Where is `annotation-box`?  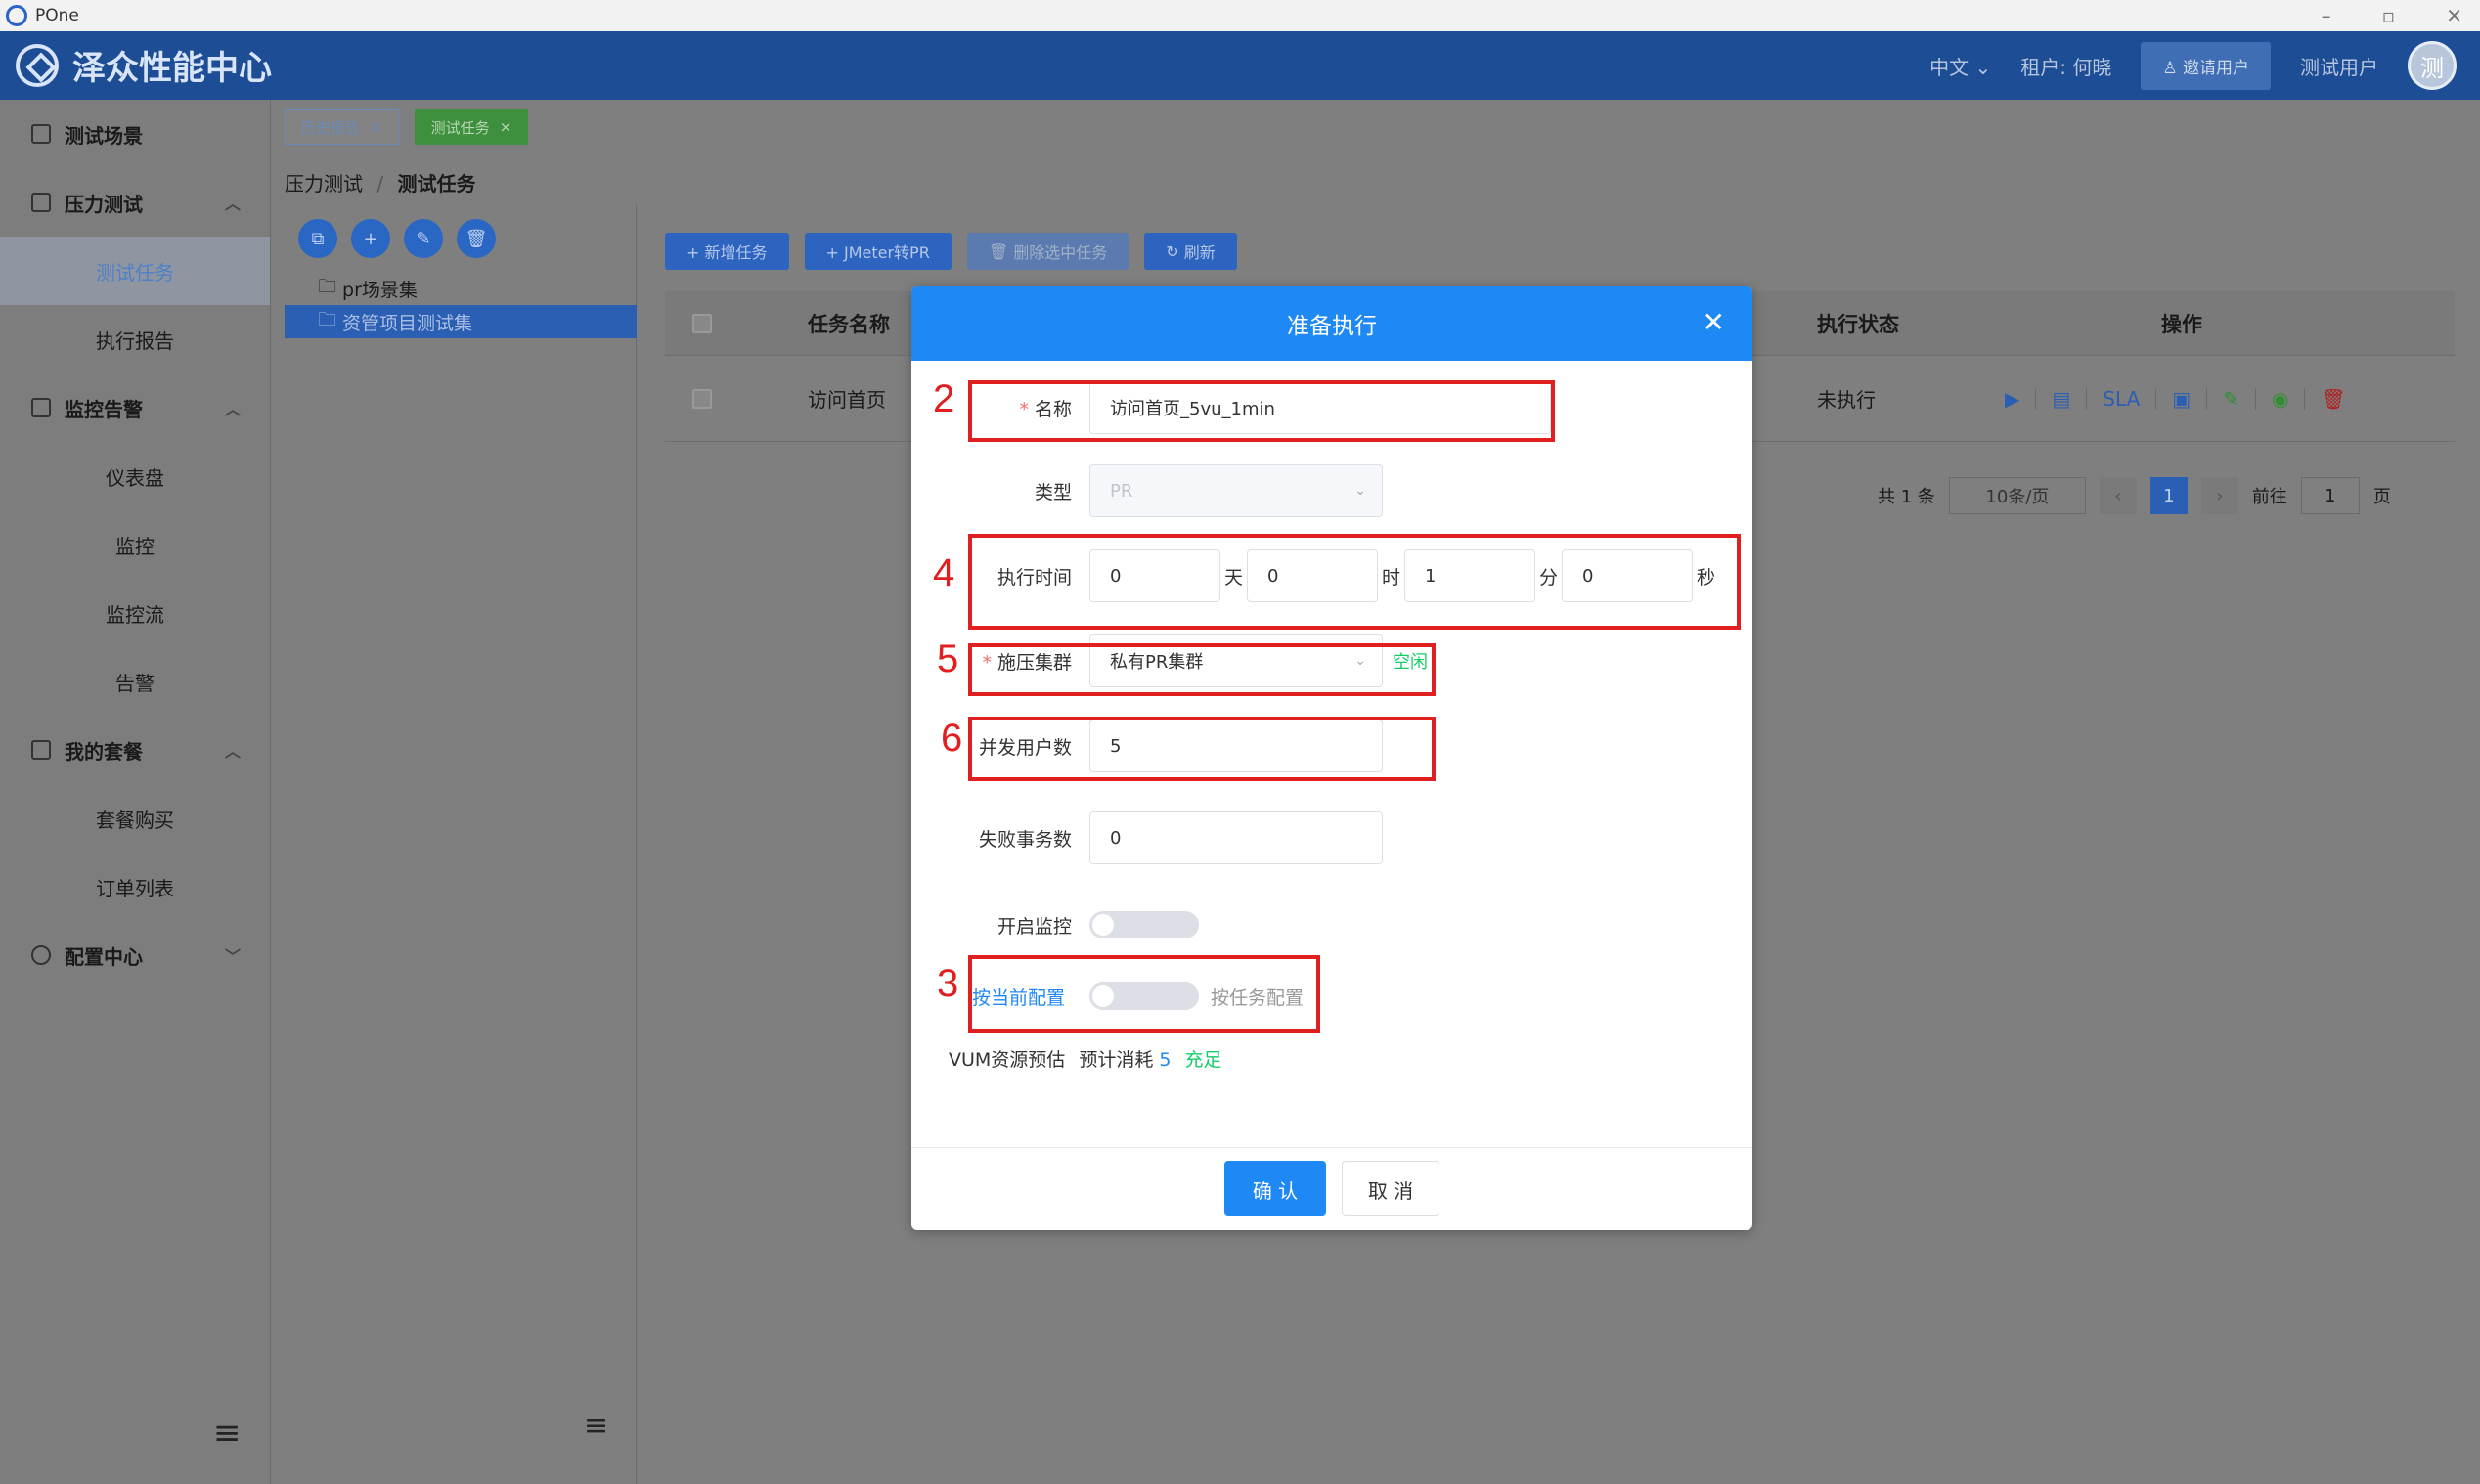 annotation-box is located at coordinates (1354, 582).